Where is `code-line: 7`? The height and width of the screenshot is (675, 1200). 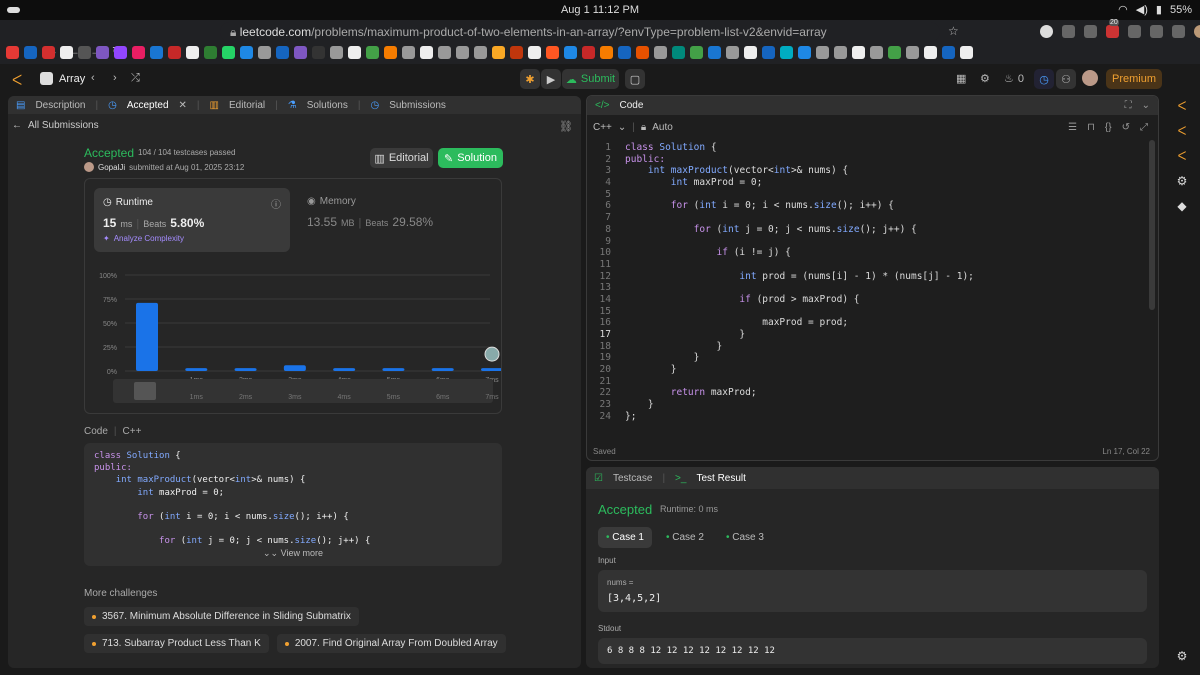
code-line: 7 is located at coordinates (783, 218).